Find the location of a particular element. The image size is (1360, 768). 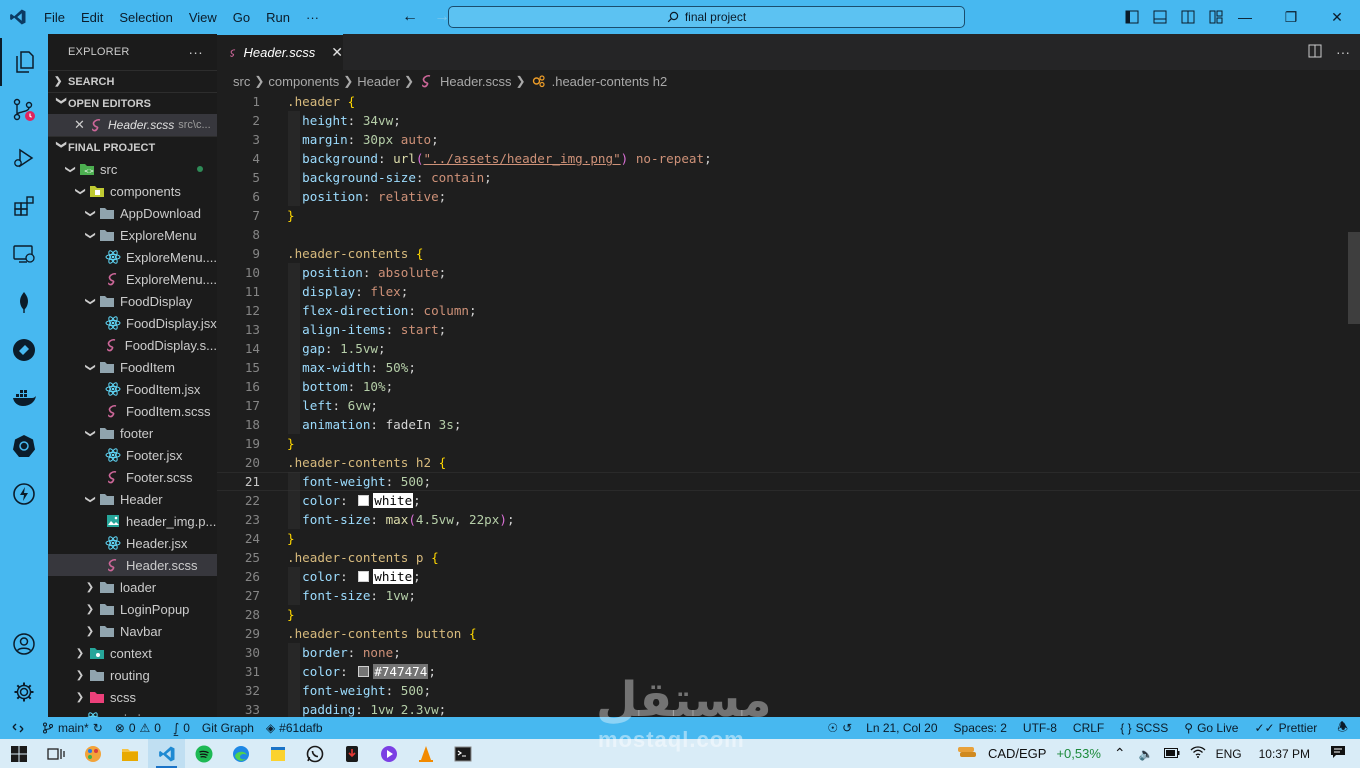

ticker-symbol: CAD/EGP is located at coordinates (1017, 753).